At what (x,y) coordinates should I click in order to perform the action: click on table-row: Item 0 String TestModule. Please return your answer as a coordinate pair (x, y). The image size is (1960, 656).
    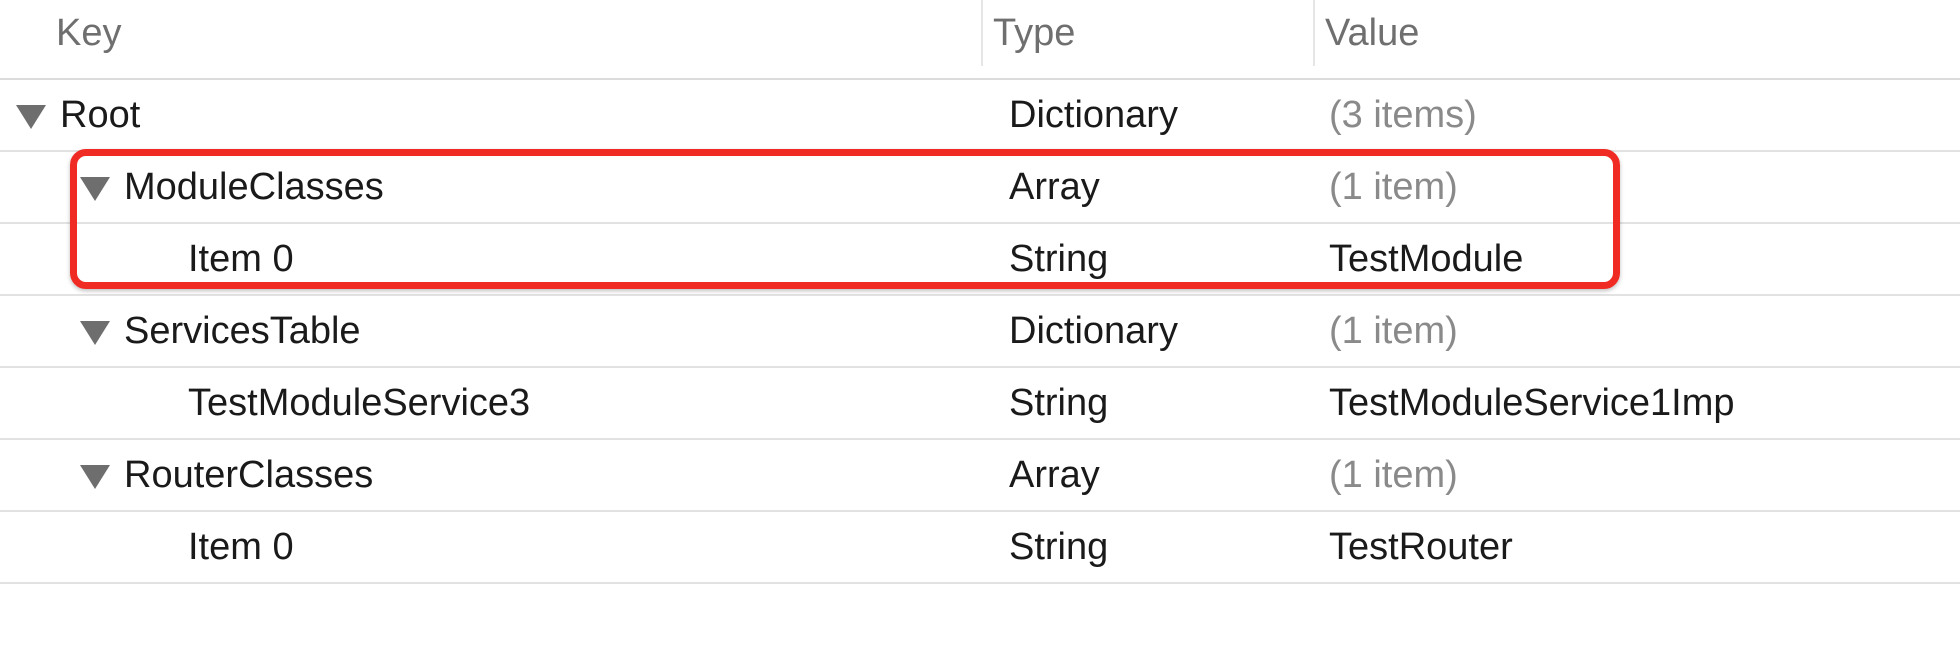
    Looking at the image, I should click on (980, 260).